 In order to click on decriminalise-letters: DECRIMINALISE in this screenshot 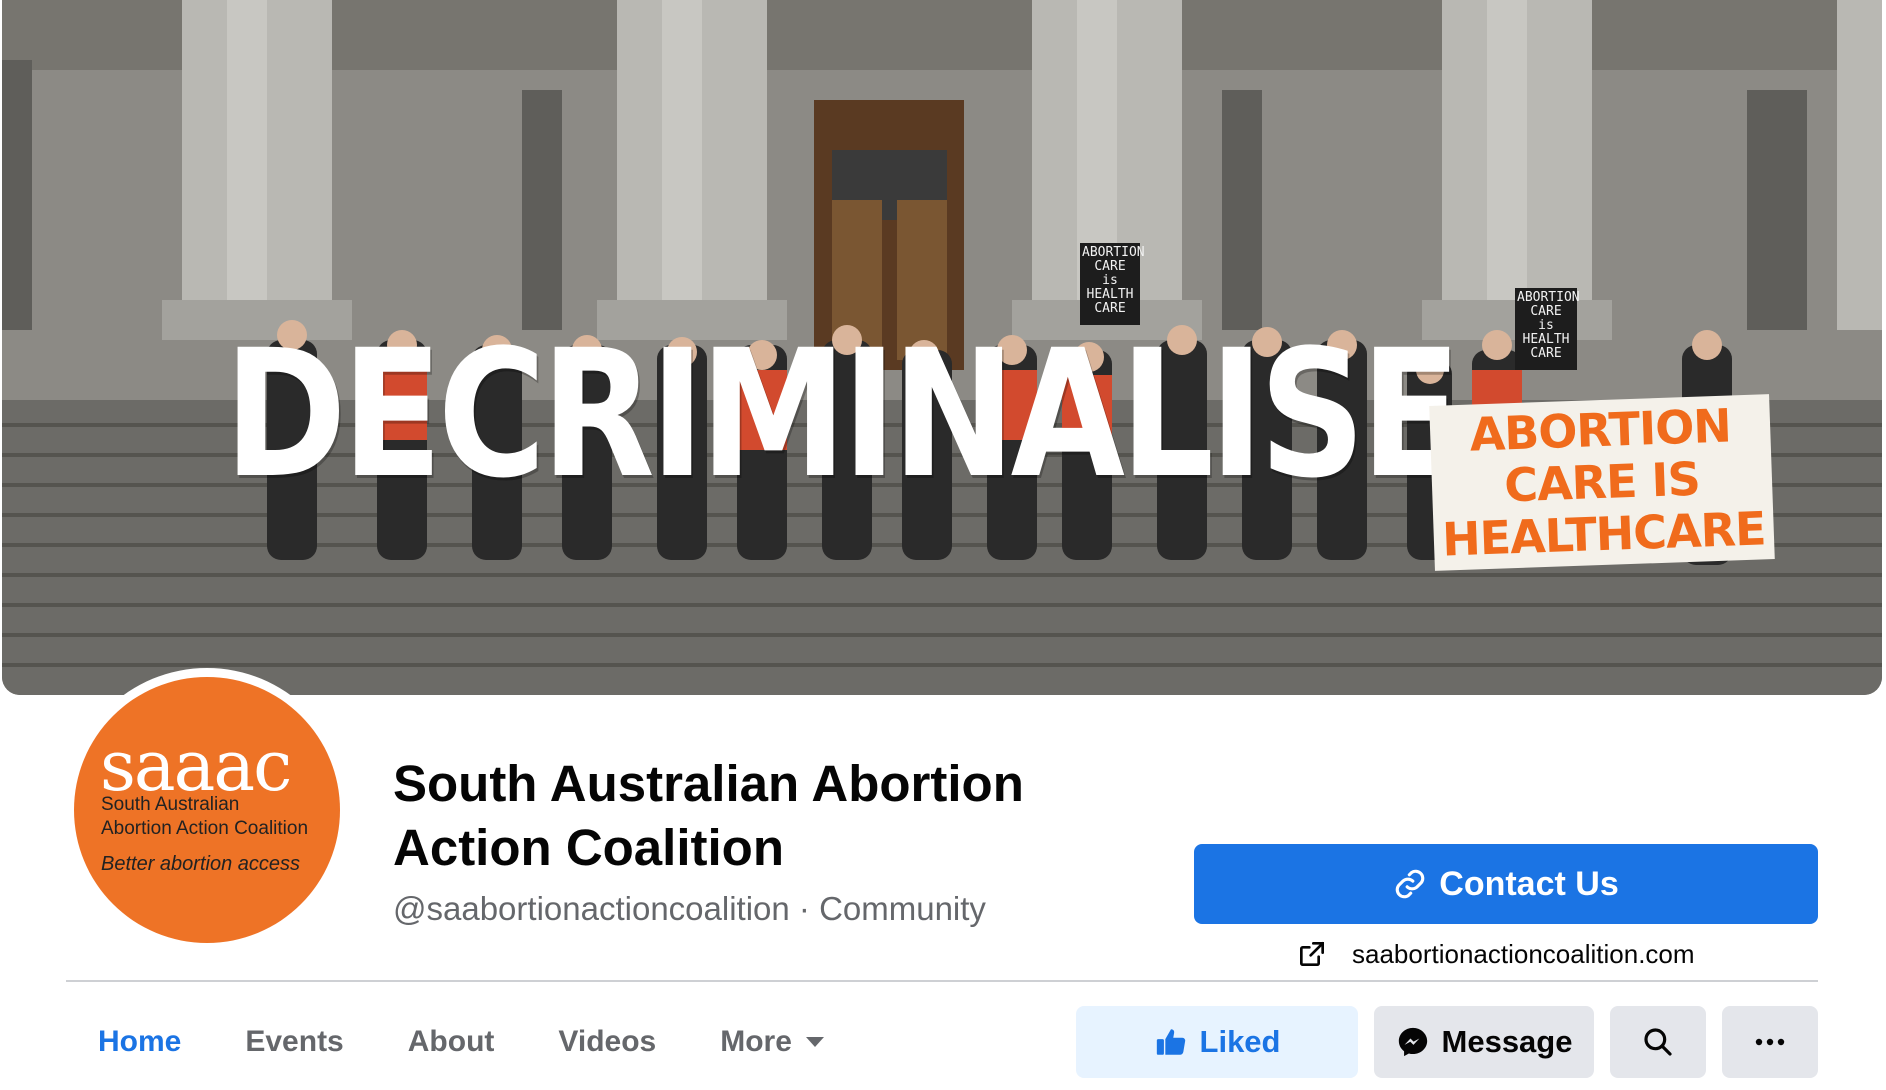, I will do `click(843, 414)`.